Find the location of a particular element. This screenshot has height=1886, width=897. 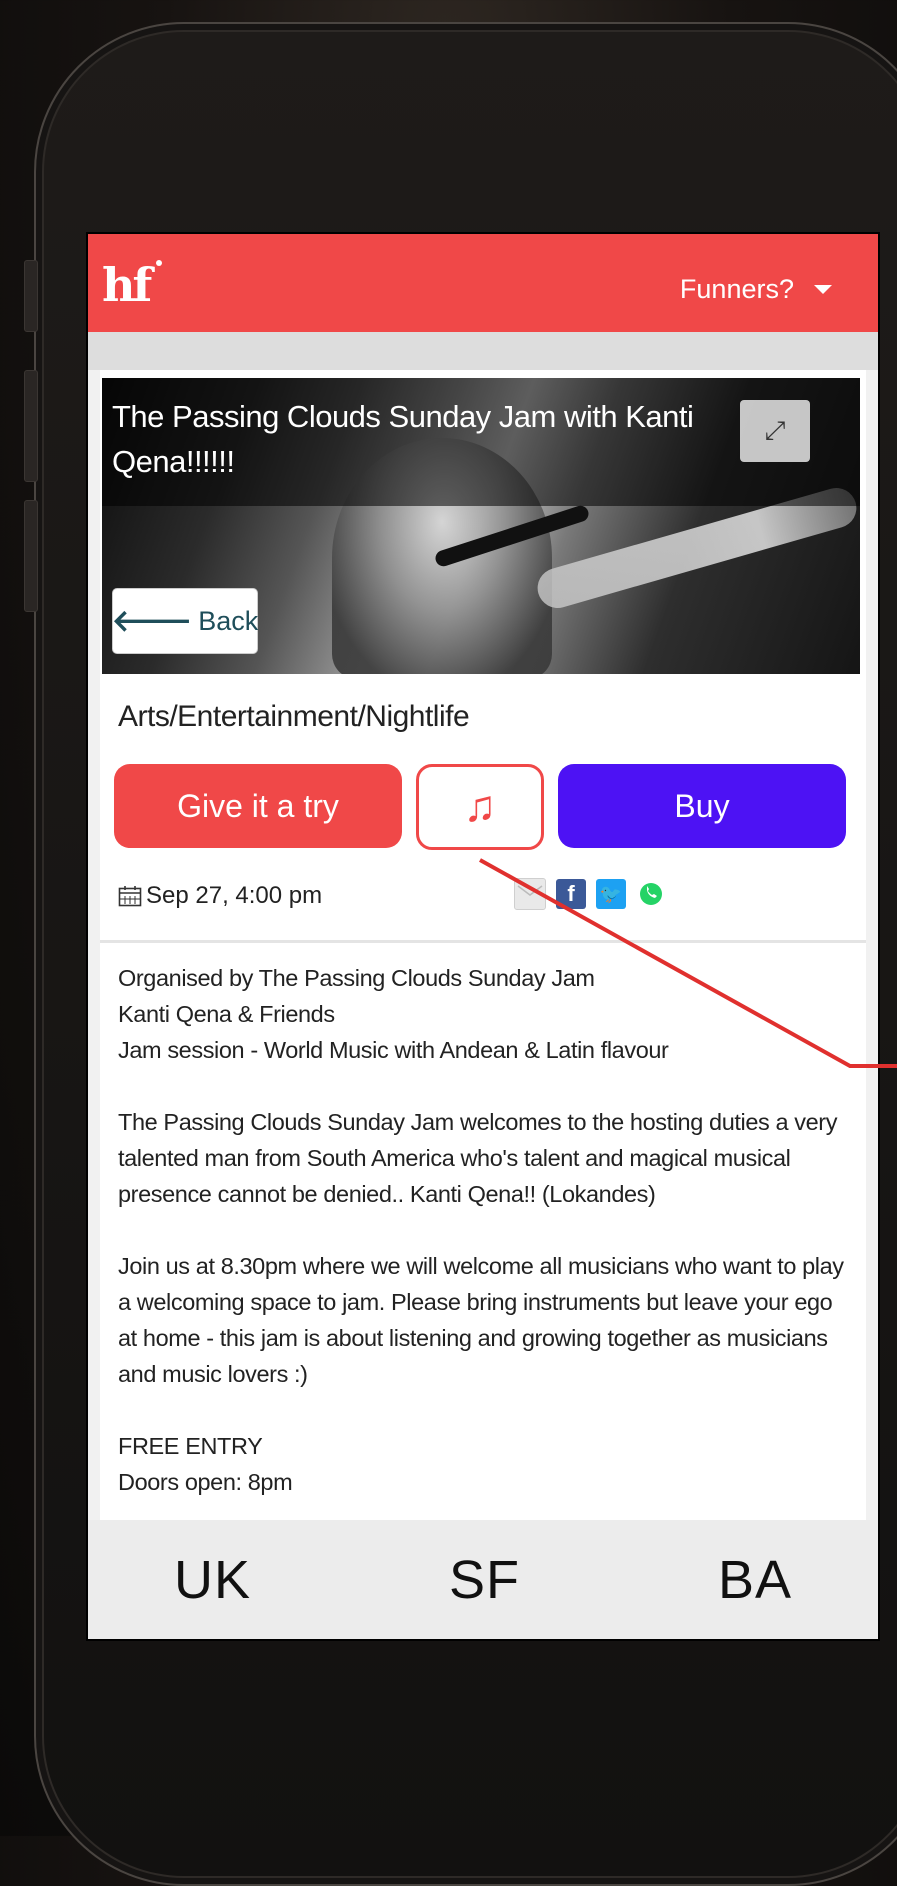

arrow-left-icon: 🡐 is located at coordinates (152, 621).